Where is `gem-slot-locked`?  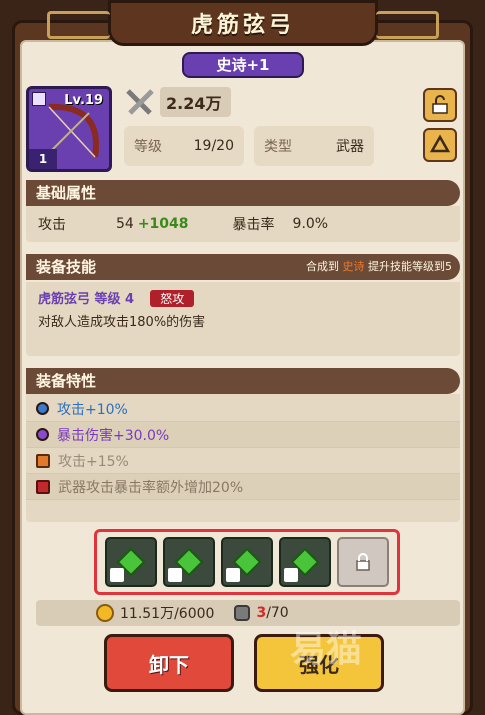
gem-slot-locked is located at coordinates (363, 562).